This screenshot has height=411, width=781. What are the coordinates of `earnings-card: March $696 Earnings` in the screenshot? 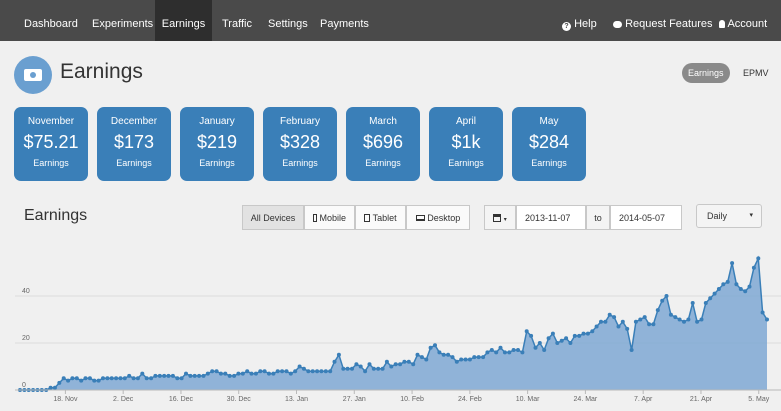 It's located at (383, 144).